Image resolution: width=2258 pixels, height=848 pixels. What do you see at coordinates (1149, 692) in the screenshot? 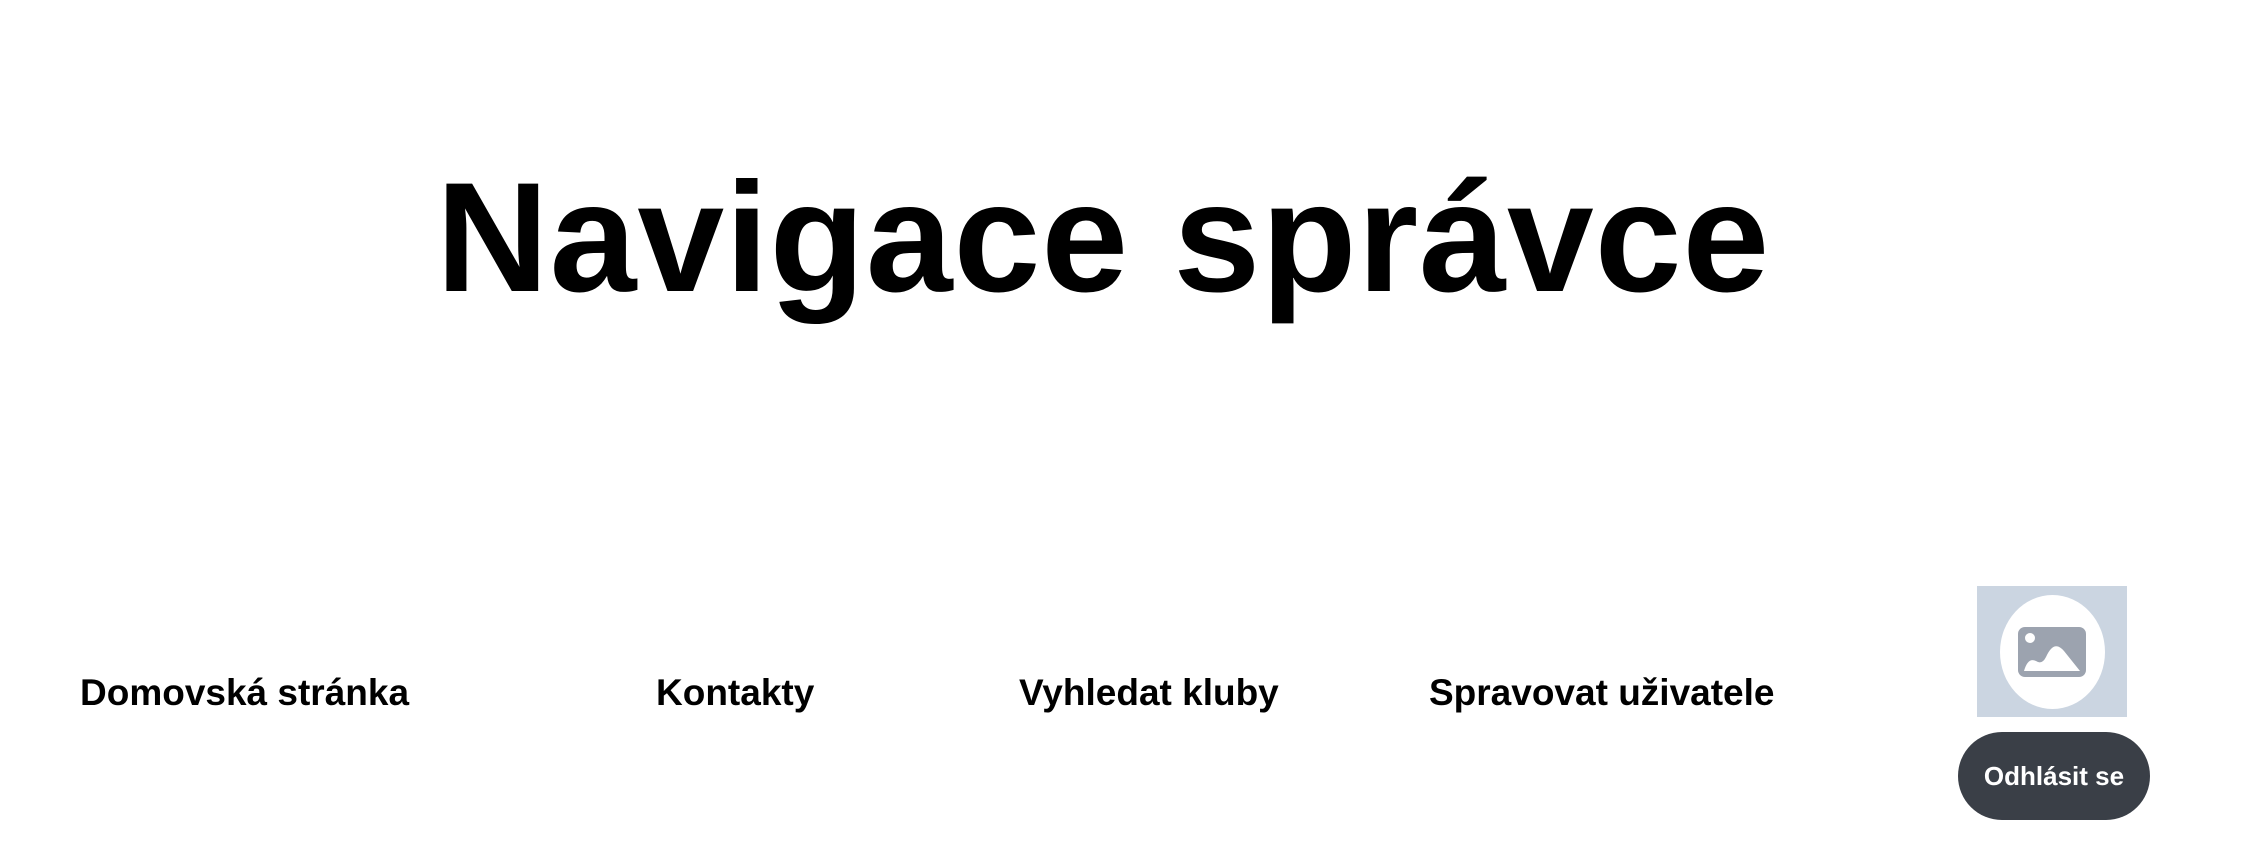
I see `nav-link-search-clubs: Vyhledat kluby` at bounding box center [1149, 692].